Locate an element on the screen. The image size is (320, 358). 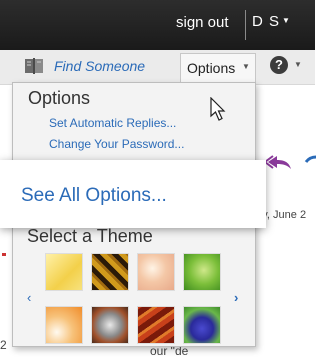
user-initials: D S is located at coordinates (266, 21).